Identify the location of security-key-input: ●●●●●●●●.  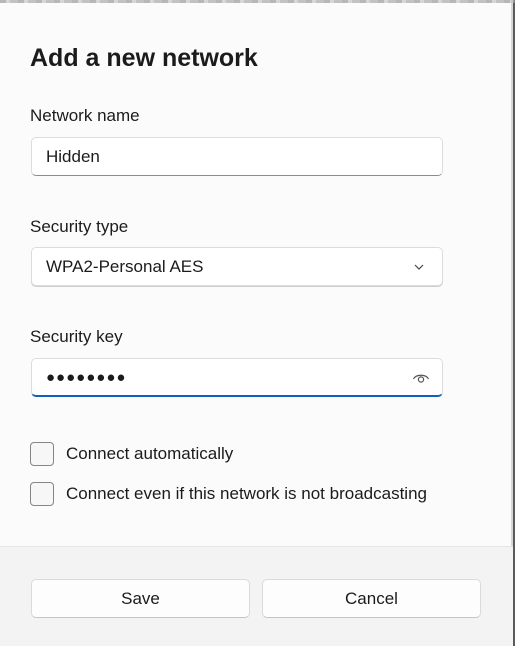
(237, 377).